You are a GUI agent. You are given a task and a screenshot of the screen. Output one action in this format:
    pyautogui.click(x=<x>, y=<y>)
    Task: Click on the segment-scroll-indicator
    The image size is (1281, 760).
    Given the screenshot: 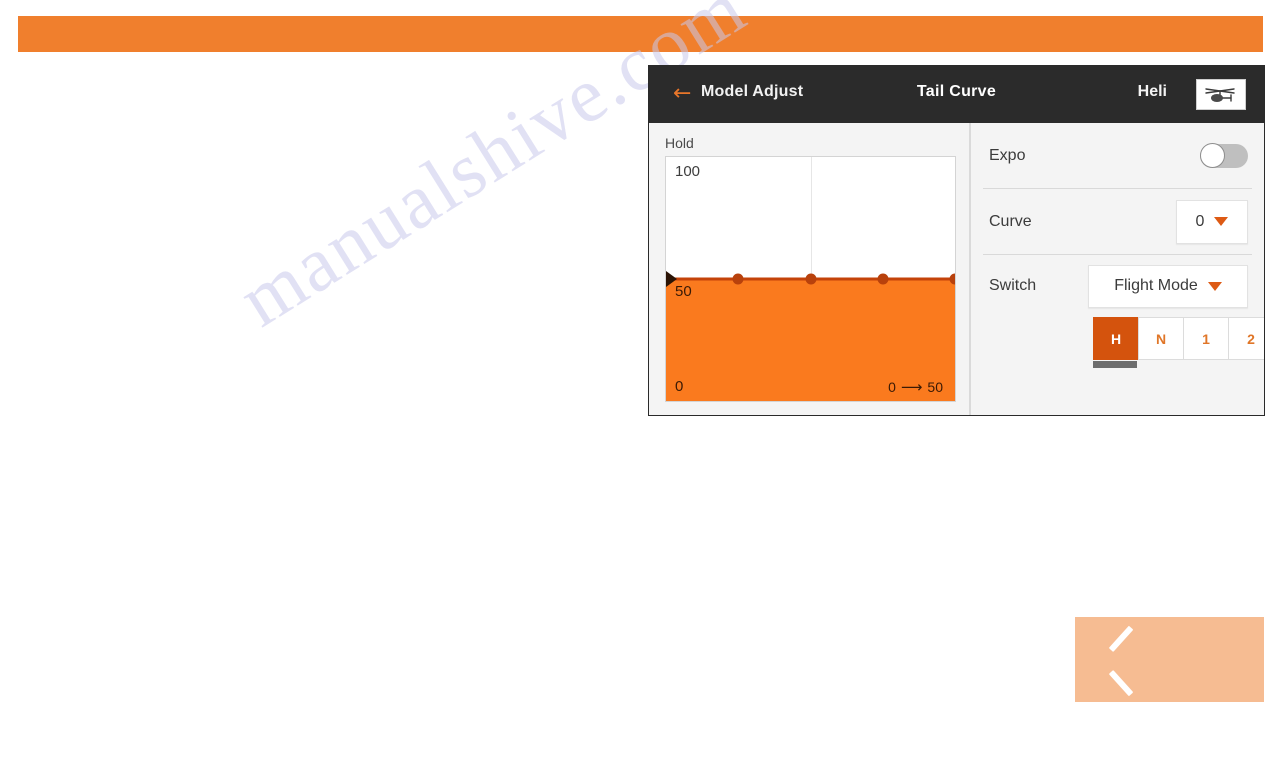 What is the action you would take?
    pyautogui.click(x=1115, y=364)
    